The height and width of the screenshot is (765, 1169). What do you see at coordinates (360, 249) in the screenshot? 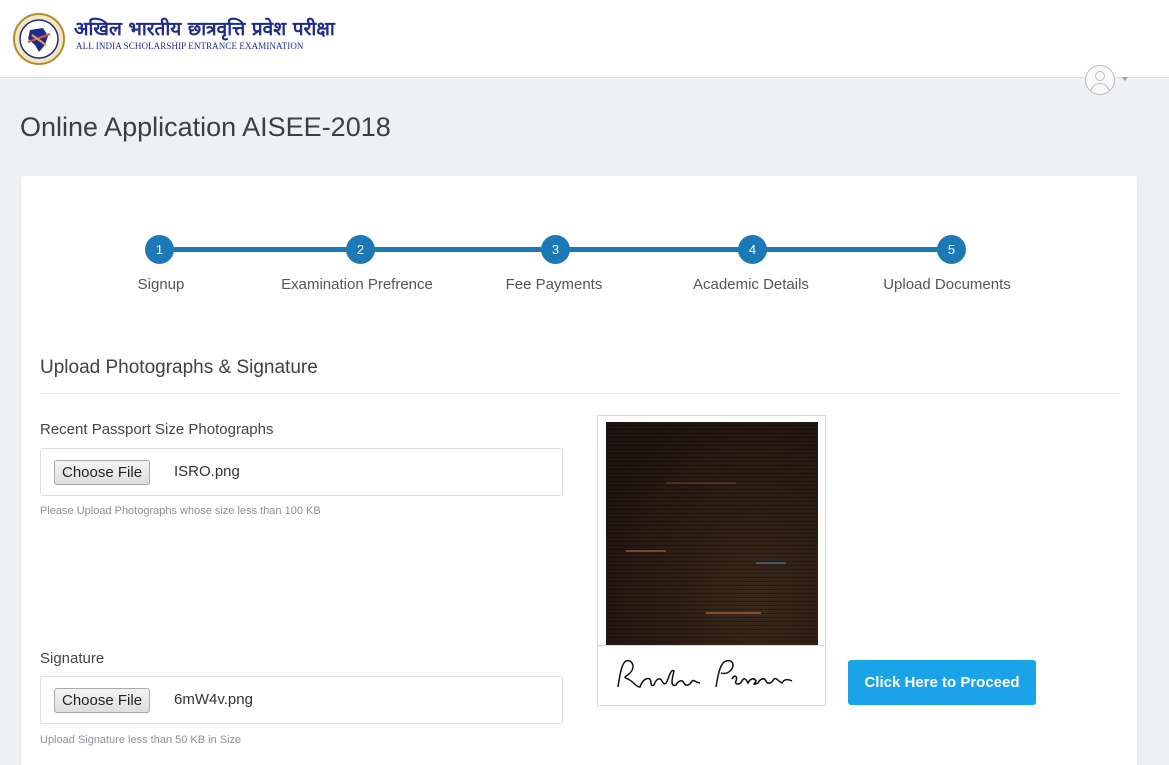
I see `step-2-circle: 2` at bounding box center [360, 249].